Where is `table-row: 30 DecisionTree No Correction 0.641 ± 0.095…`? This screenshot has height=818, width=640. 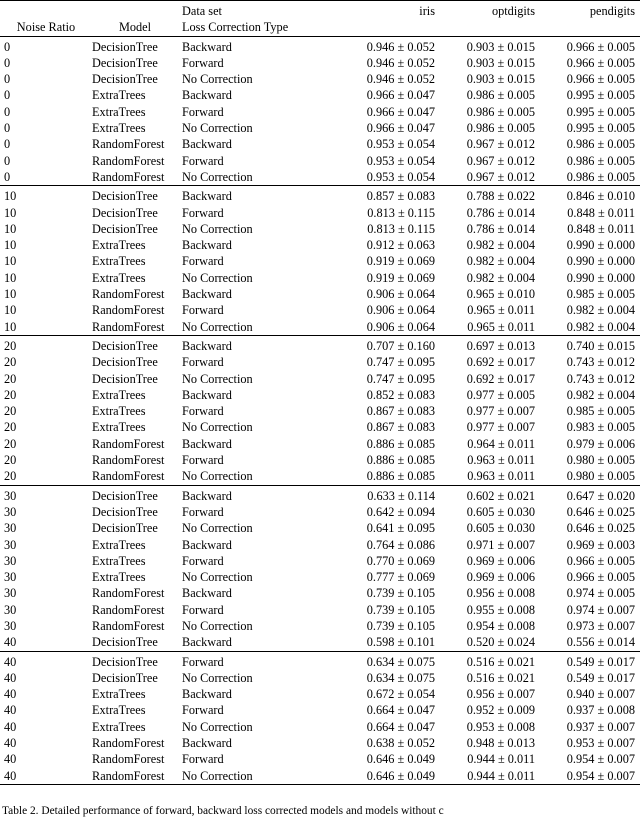 table-row: 30 DecisionTree No Correction 0.641 ± 0.095… is located at coordinates (320, 528).